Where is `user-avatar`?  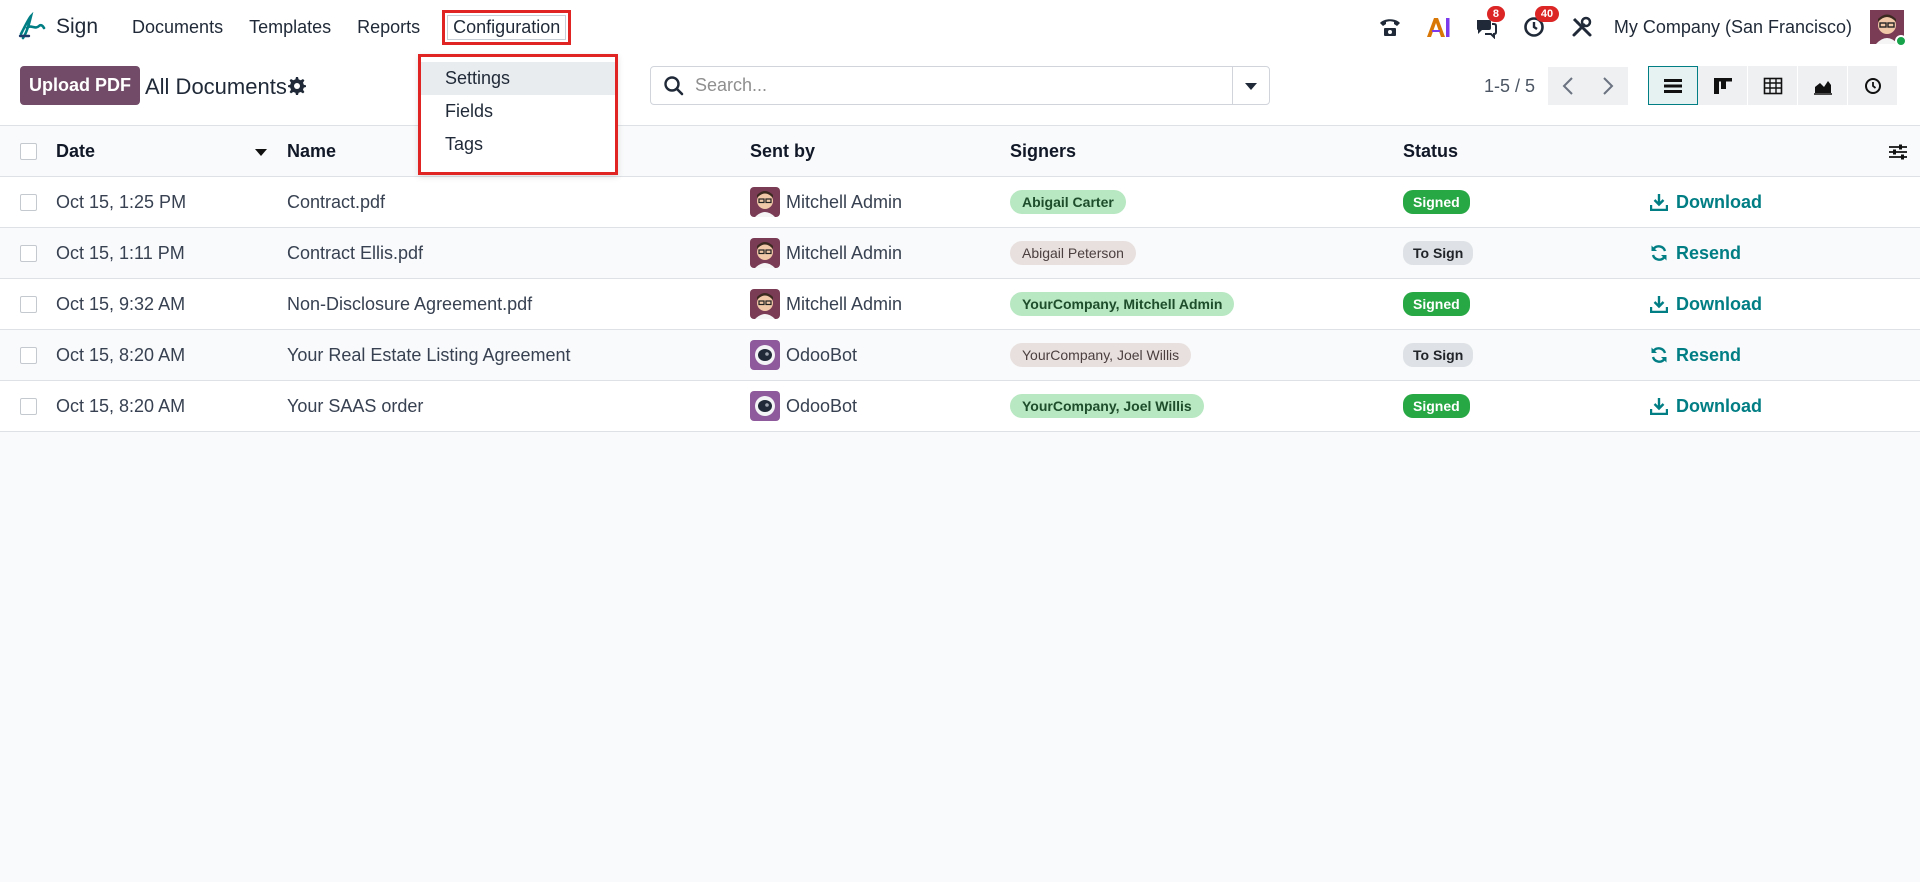
user-avatar is located at coordinates (1888, 28).